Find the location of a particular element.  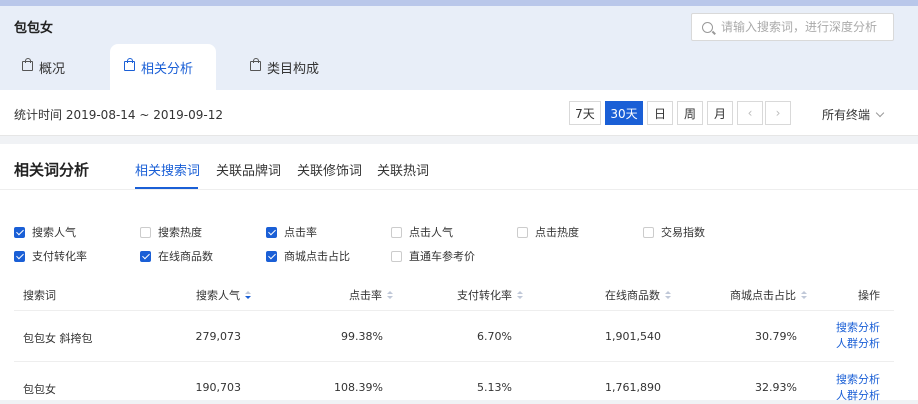

column-header-mall-share: 商城点击占比 is located at coordinates (768, 295).